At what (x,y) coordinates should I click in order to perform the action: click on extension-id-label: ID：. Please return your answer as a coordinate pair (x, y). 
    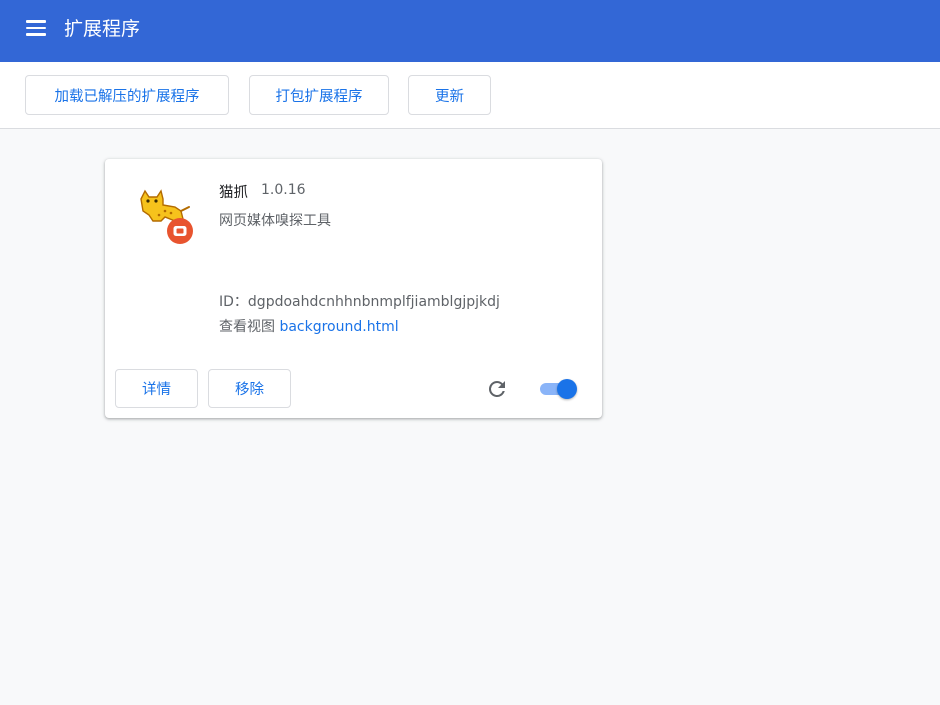
    Looking at the image, I should click on (233, 302).